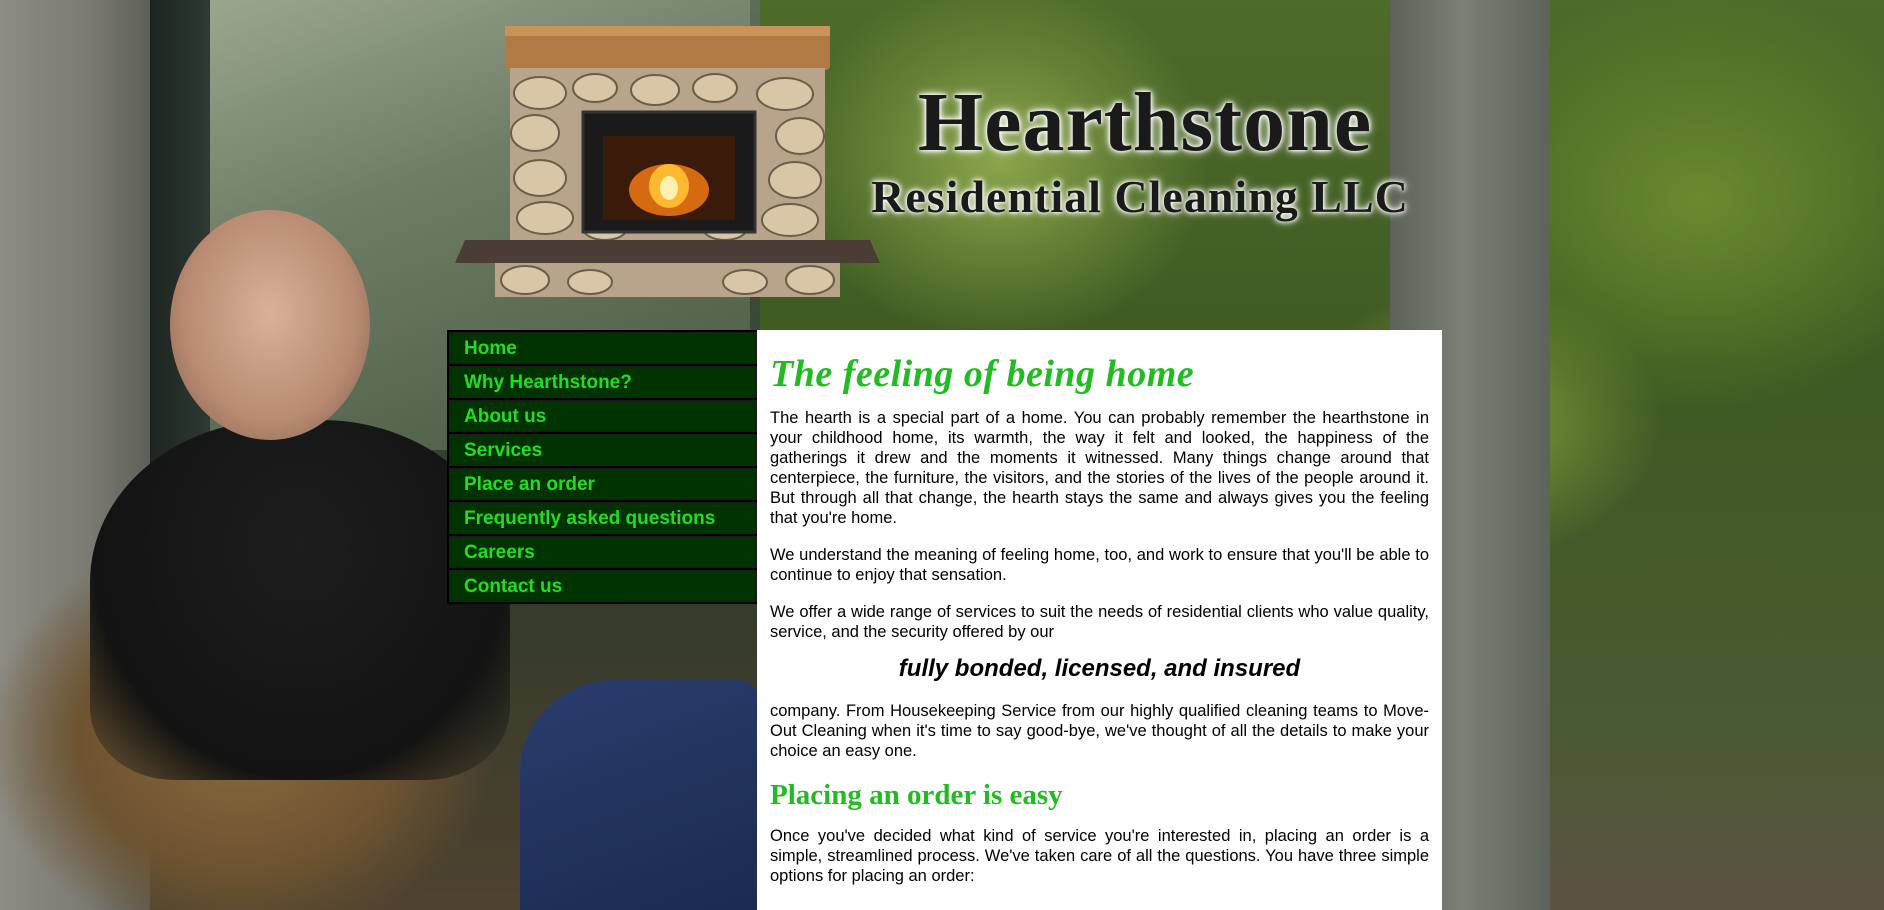 This screenshot has height=910, width=1884. I want to click on nav-item-place-order: Place an order, so click(603, 484).